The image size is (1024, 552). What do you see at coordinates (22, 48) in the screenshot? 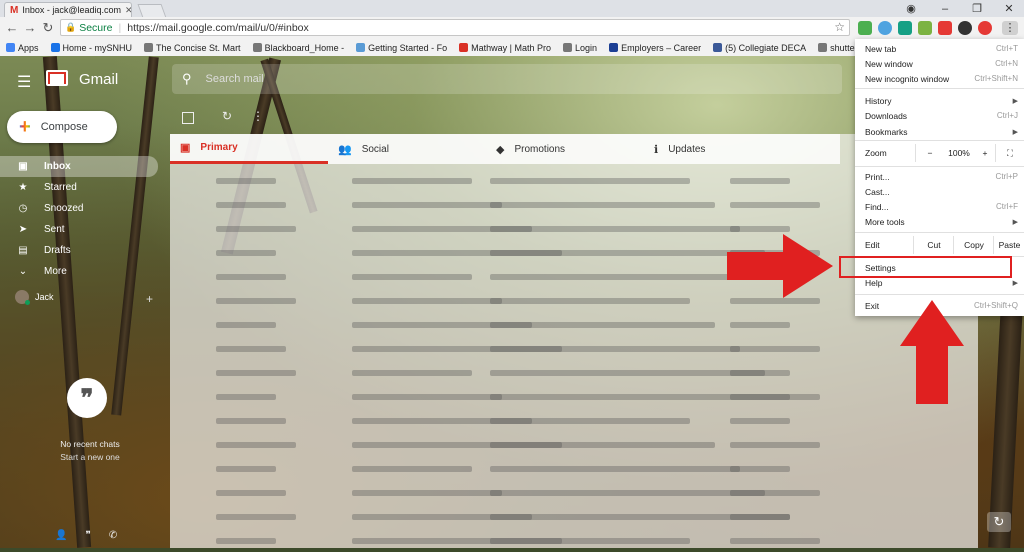
I see `bookmark-item: Apps` at bounding box center [22, 48].